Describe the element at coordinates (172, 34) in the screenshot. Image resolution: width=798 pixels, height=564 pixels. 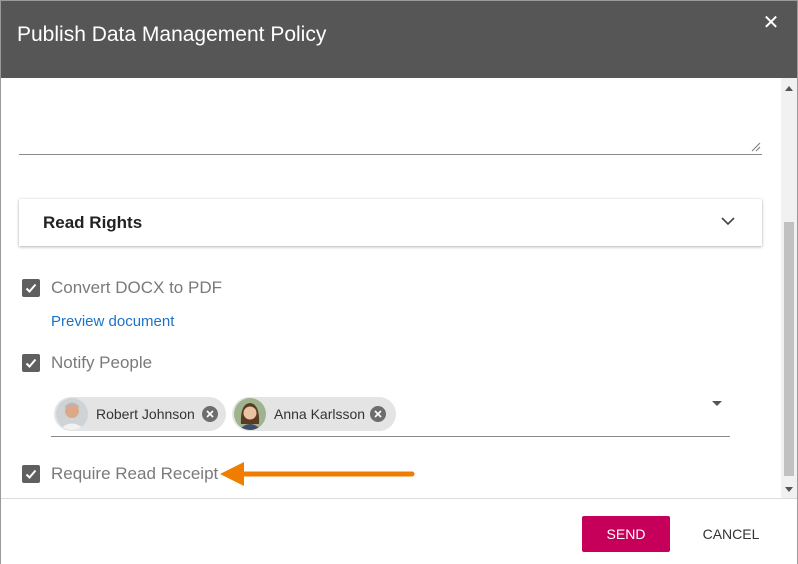
I see `dialog-title: Publish Data Management Policy` at that location.